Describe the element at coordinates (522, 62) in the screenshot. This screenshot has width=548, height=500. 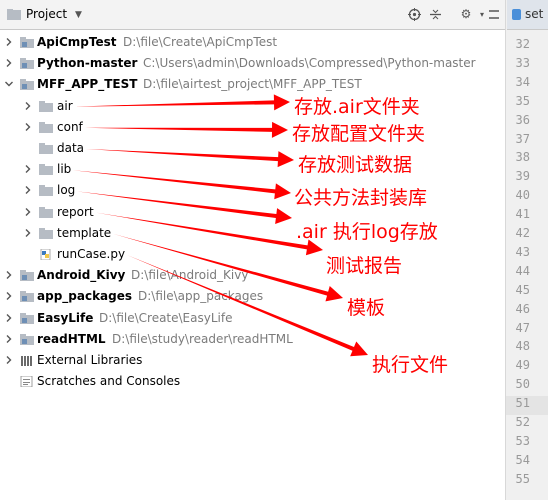
I see `line-number: 33` at that location.